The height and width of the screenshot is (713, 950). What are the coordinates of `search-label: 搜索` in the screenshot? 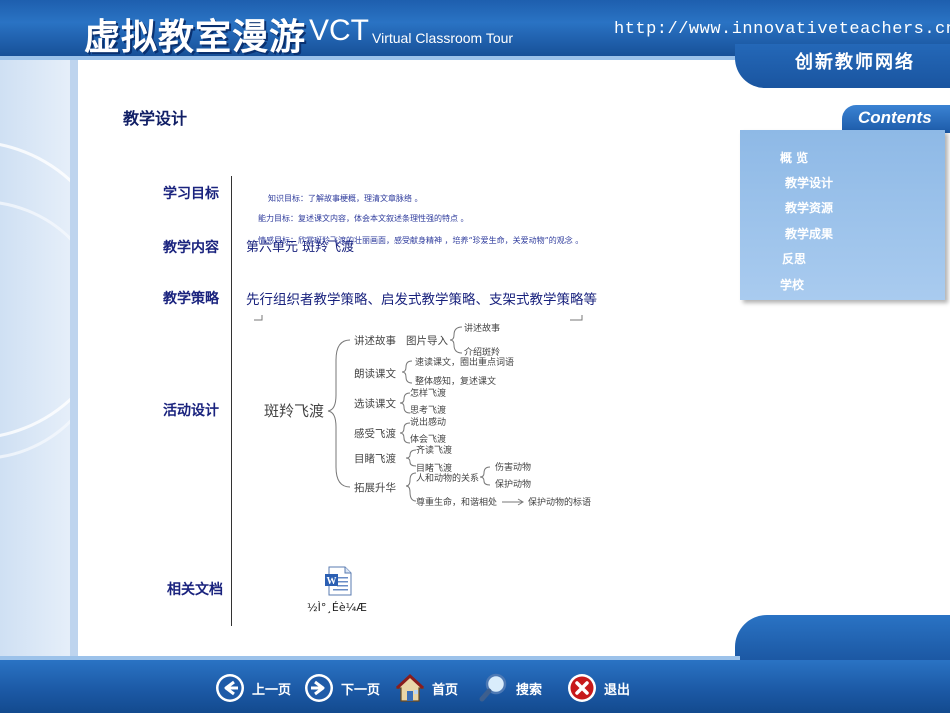 It's located at (529, 690).